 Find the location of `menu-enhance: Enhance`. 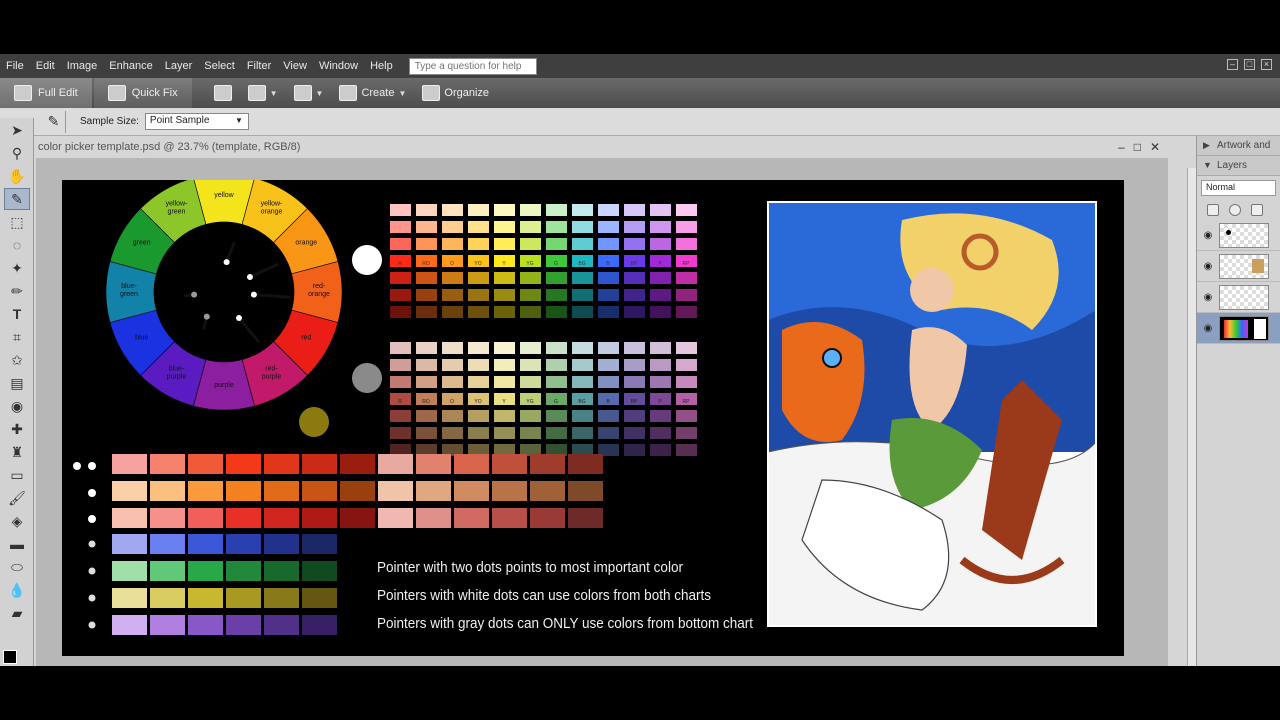

menu-enhance: Enhance is located at coordinates (130, 66).